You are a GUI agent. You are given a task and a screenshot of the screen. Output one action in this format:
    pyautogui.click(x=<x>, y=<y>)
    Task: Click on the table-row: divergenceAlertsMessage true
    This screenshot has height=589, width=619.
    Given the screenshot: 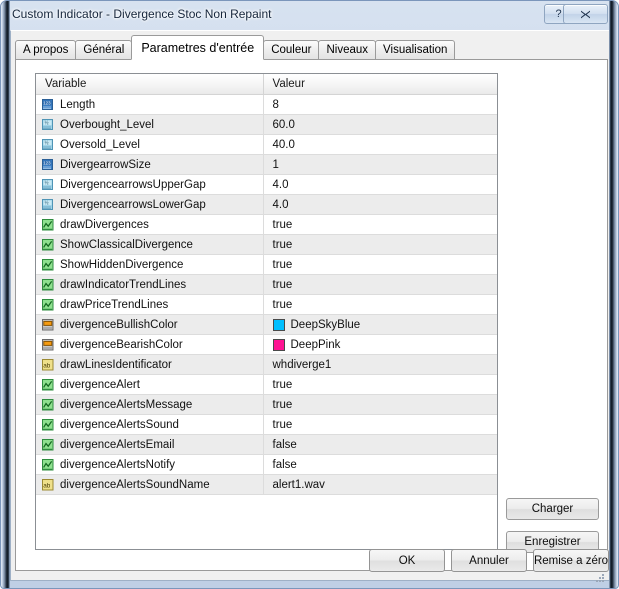 What is the action you would take?
    pyautogui.click(x=266, y=405)
    